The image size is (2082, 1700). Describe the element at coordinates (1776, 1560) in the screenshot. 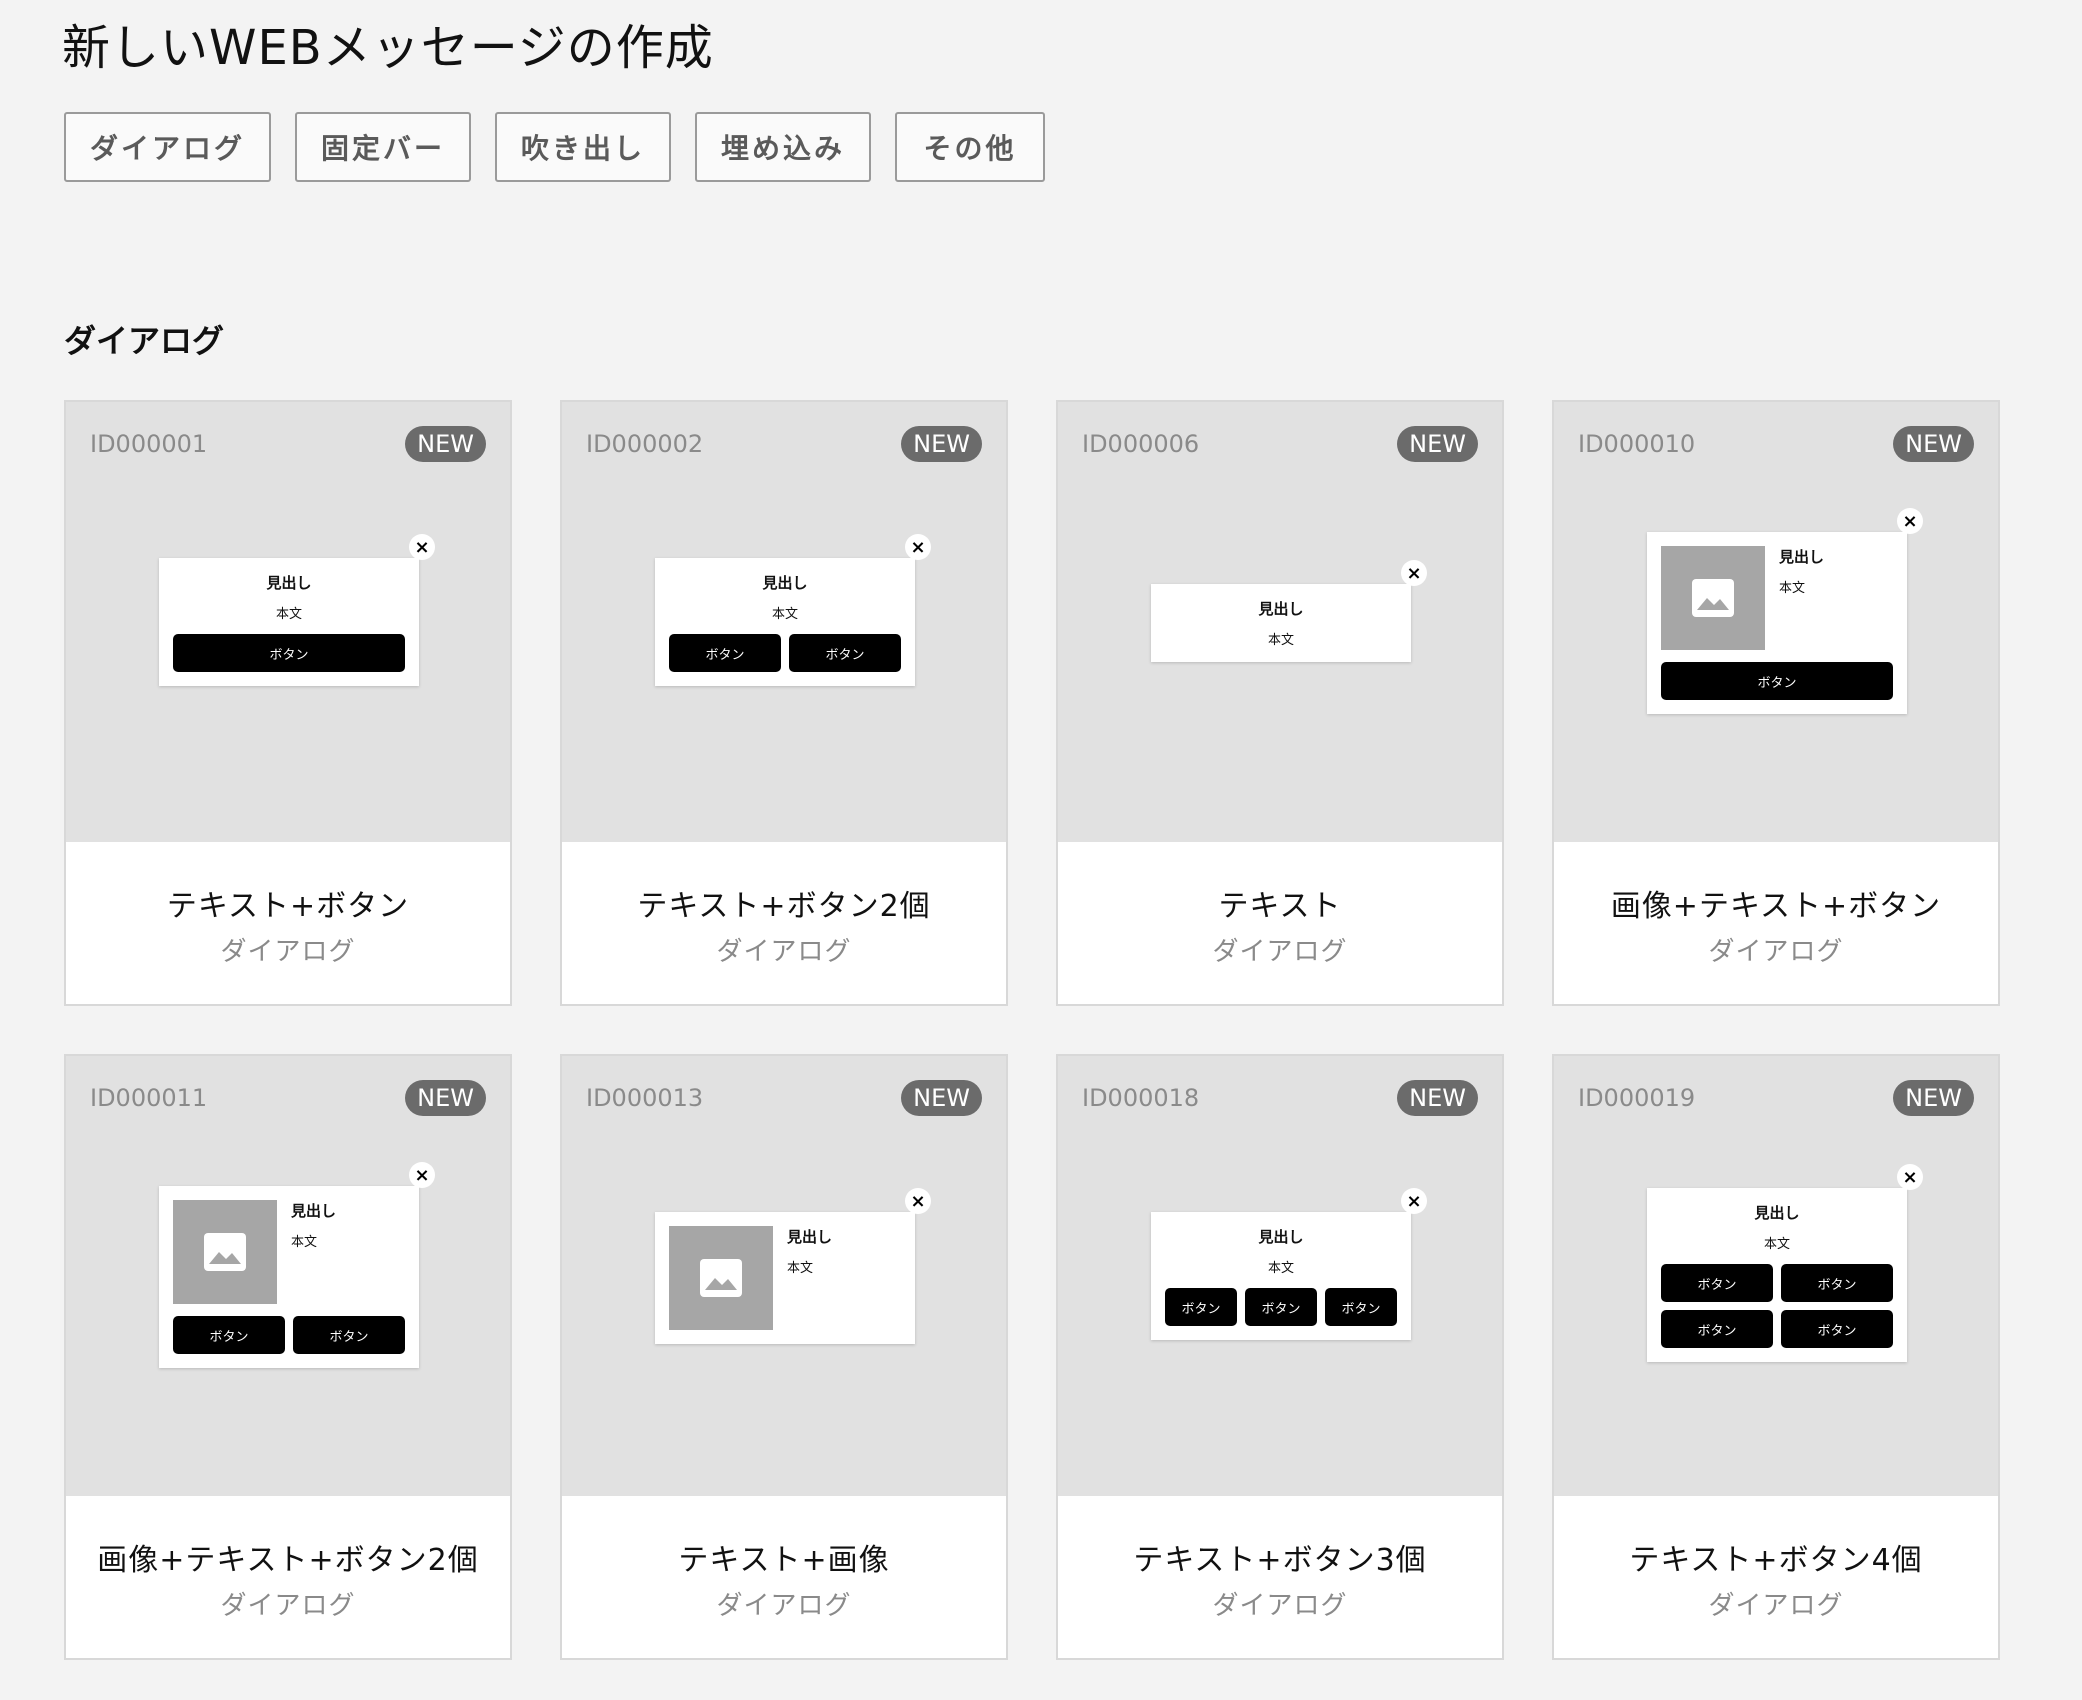

I see `template-name: テキスト+ボタン4個` at that location.